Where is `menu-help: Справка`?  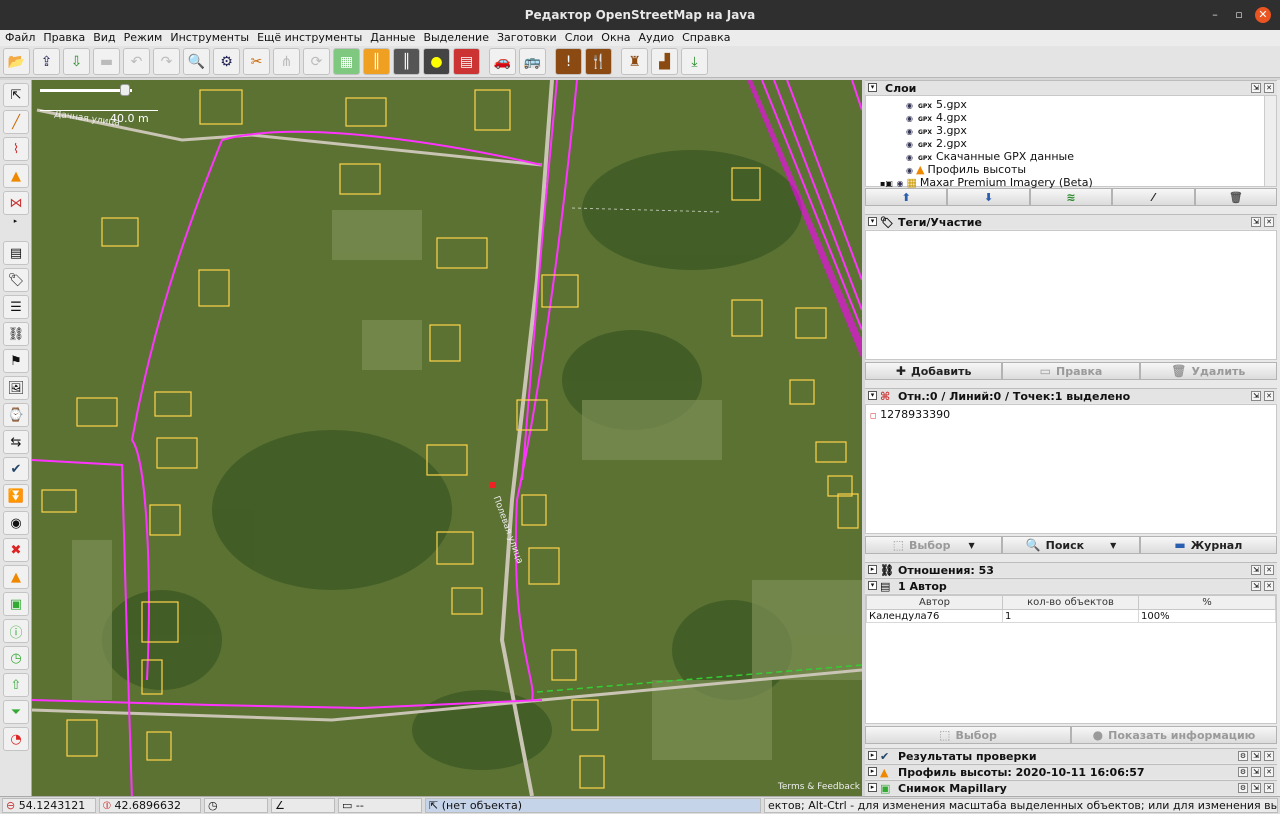 menu-help: Справка is located at coordinates (705, 38).